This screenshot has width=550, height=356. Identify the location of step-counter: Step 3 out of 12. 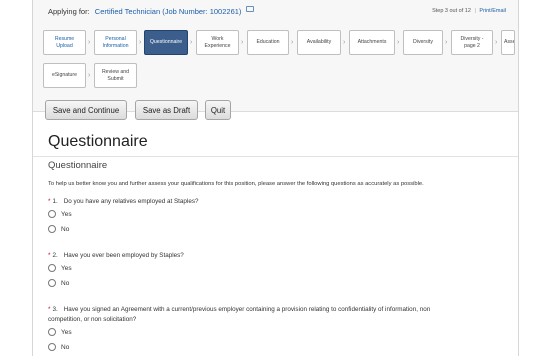
(451, 11).